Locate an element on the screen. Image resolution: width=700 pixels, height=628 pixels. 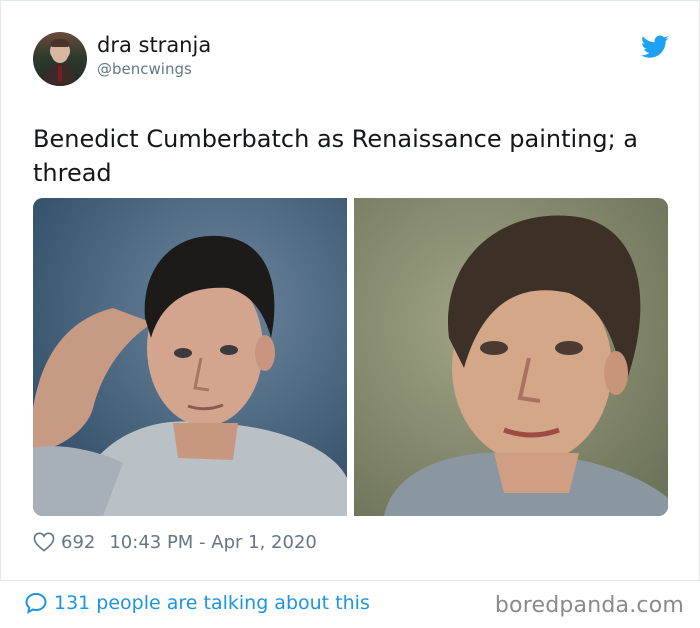
avatar-tie is located at coordinates (60, 74).